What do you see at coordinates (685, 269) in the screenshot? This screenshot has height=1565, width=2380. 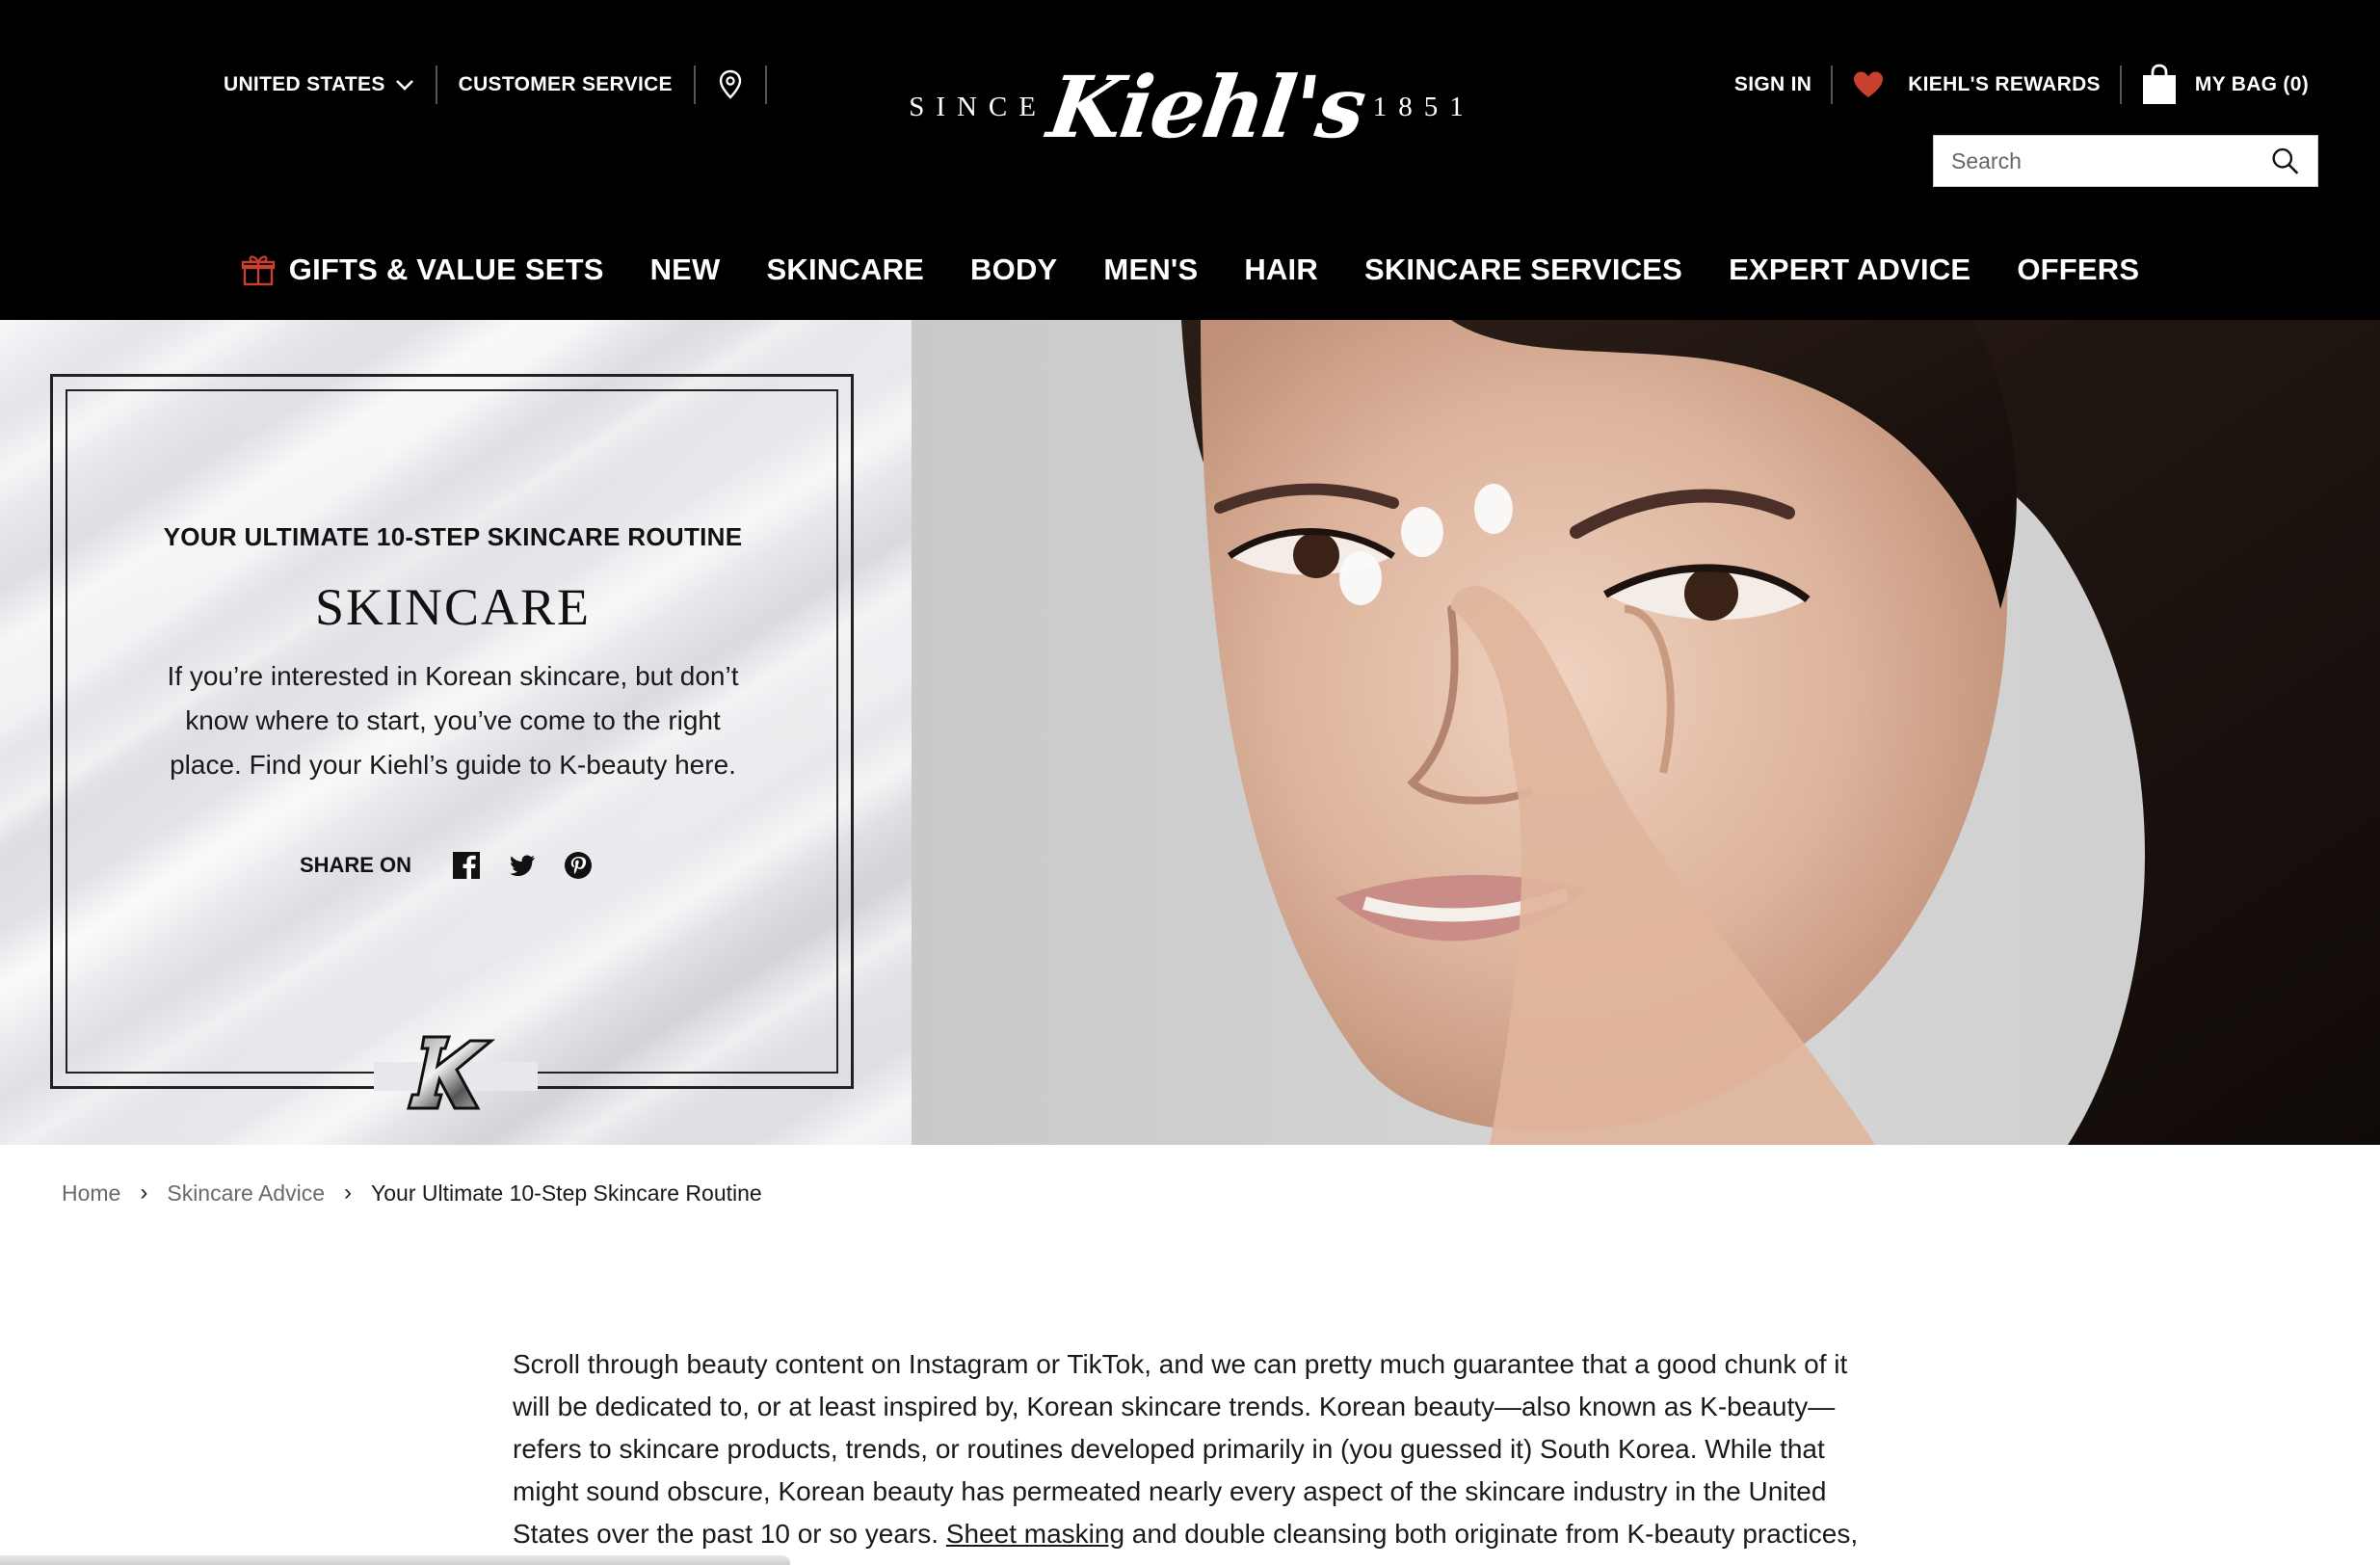 I see `nav-new: NEW` at bounding box center [685, 269].